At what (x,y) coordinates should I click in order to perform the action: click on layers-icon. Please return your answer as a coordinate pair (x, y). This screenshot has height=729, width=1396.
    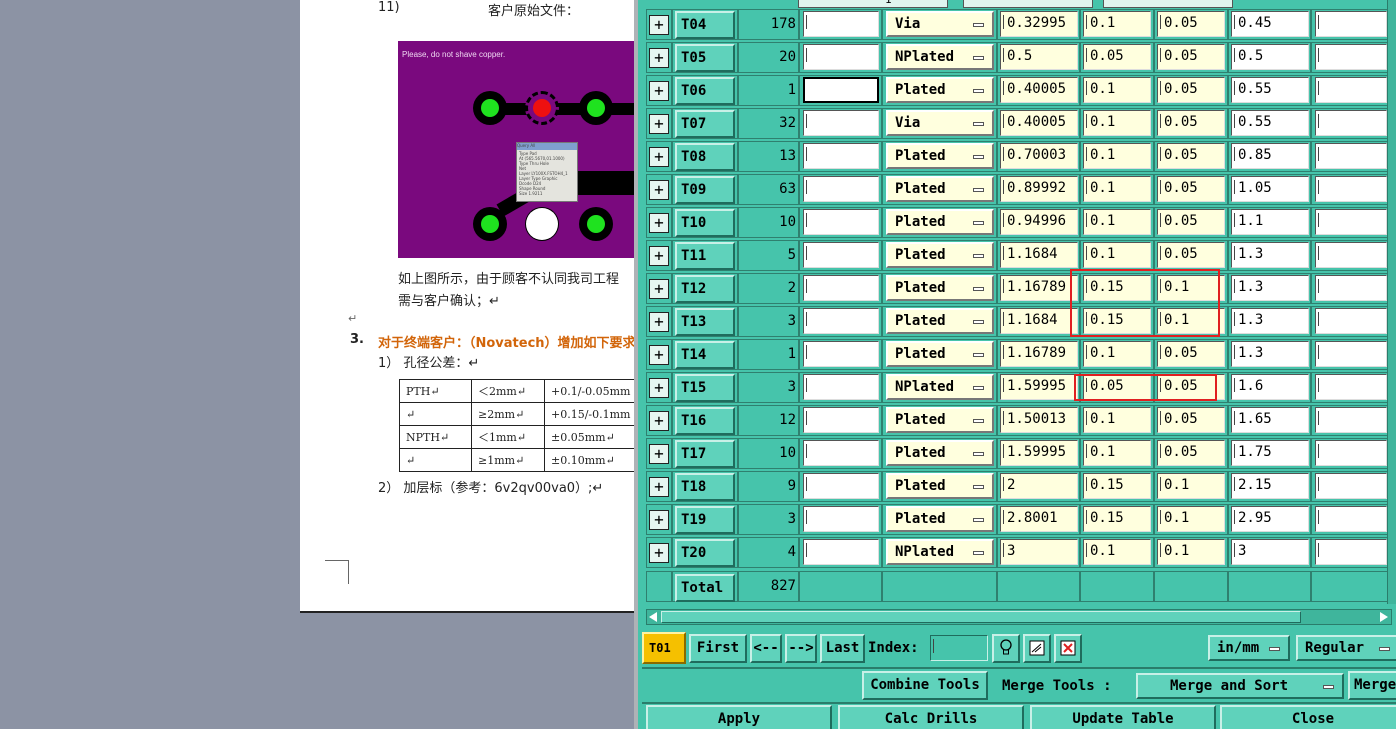
    Looking at the image, I should click on (1037, 648).